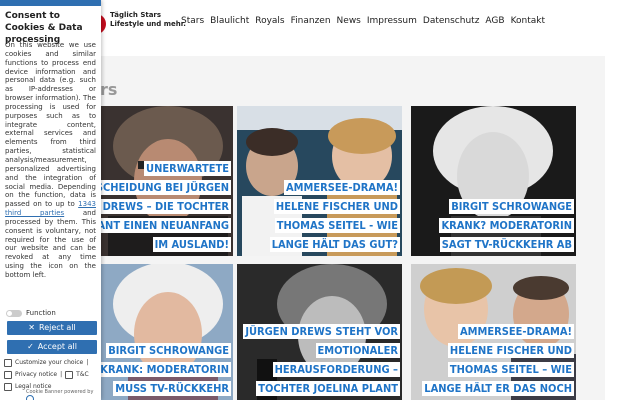 Image resolution: width=640 pixels, height=400 pixels. I want to click on privacy-notice-link: Privacy notice, so click(36, 375).